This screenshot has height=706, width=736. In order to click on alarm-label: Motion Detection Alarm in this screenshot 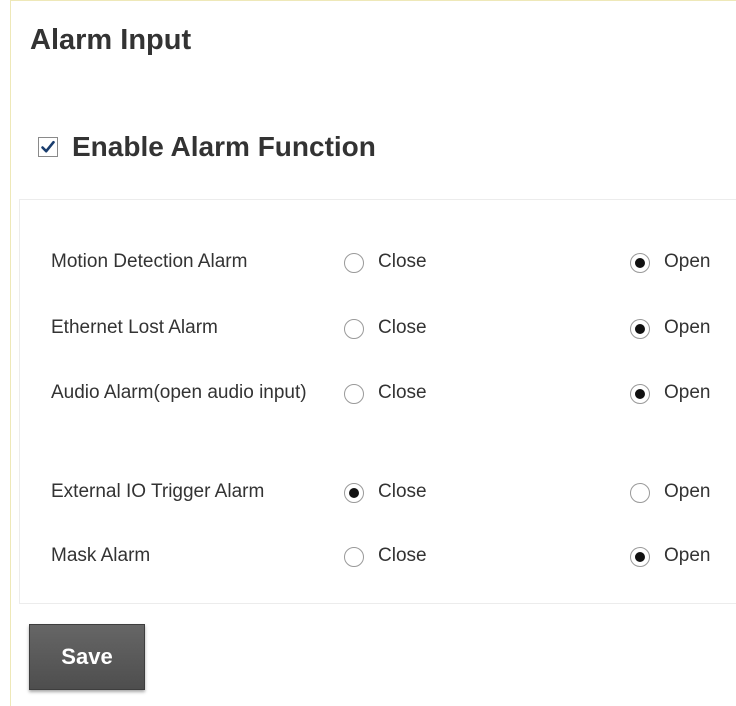, I will do `click(149, 261)`.